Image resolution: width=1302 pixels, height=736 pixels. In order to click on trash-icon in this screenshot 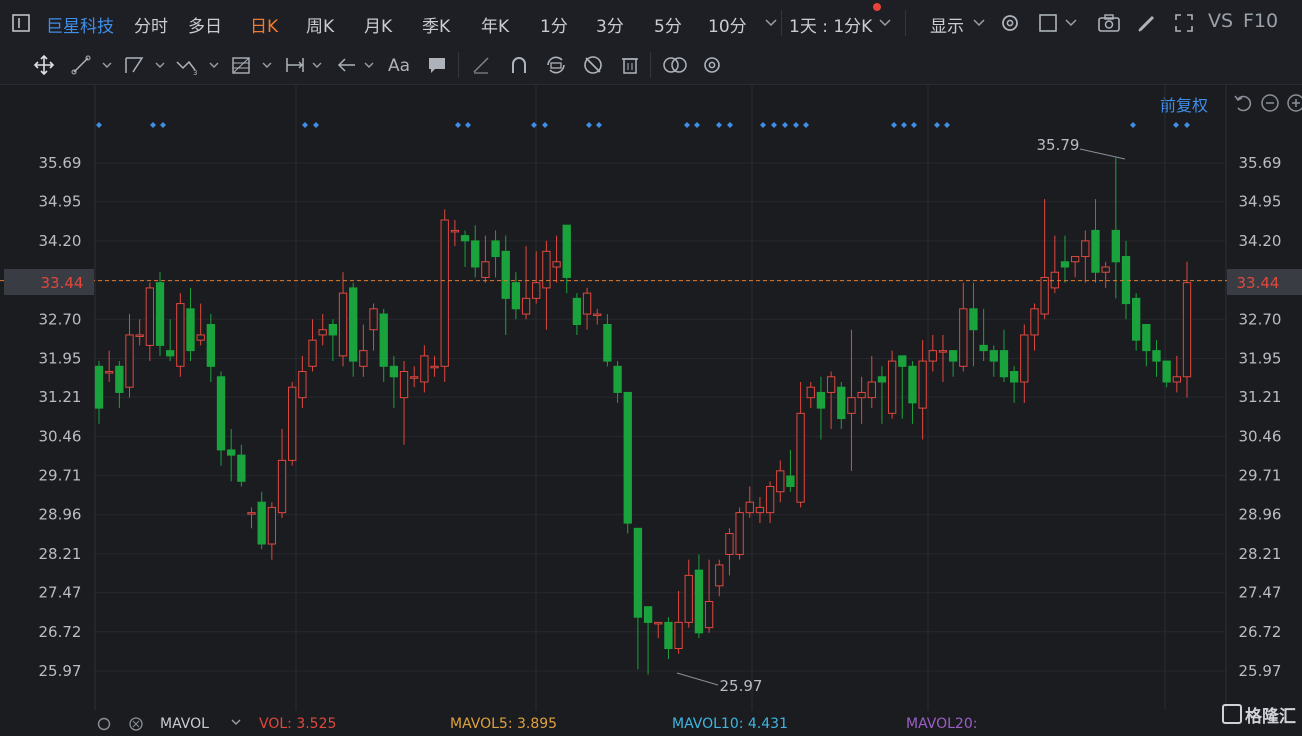, I will do `click(630, 65)`.